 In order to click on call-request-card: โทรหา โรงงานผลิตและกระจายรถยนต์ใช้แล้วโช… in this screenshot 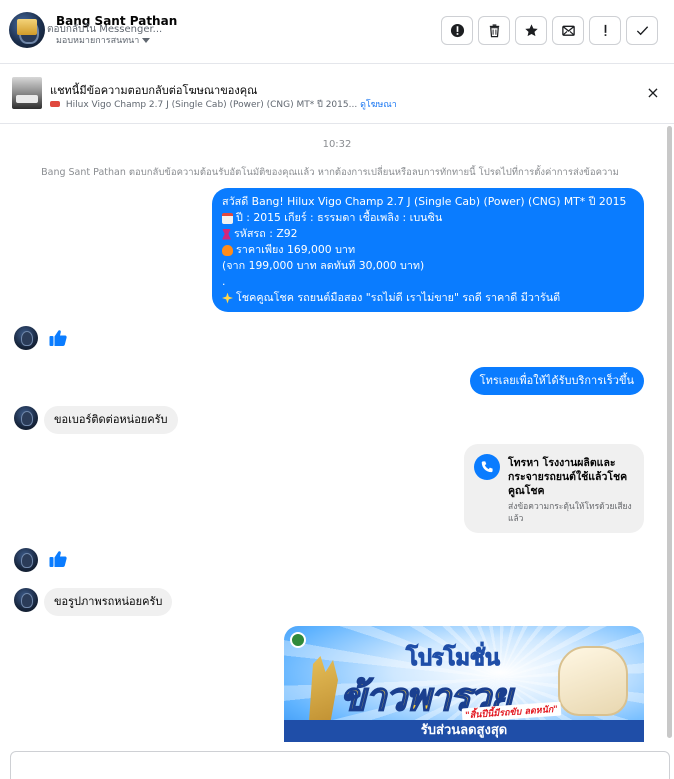, I will do `click(554, 488)`.